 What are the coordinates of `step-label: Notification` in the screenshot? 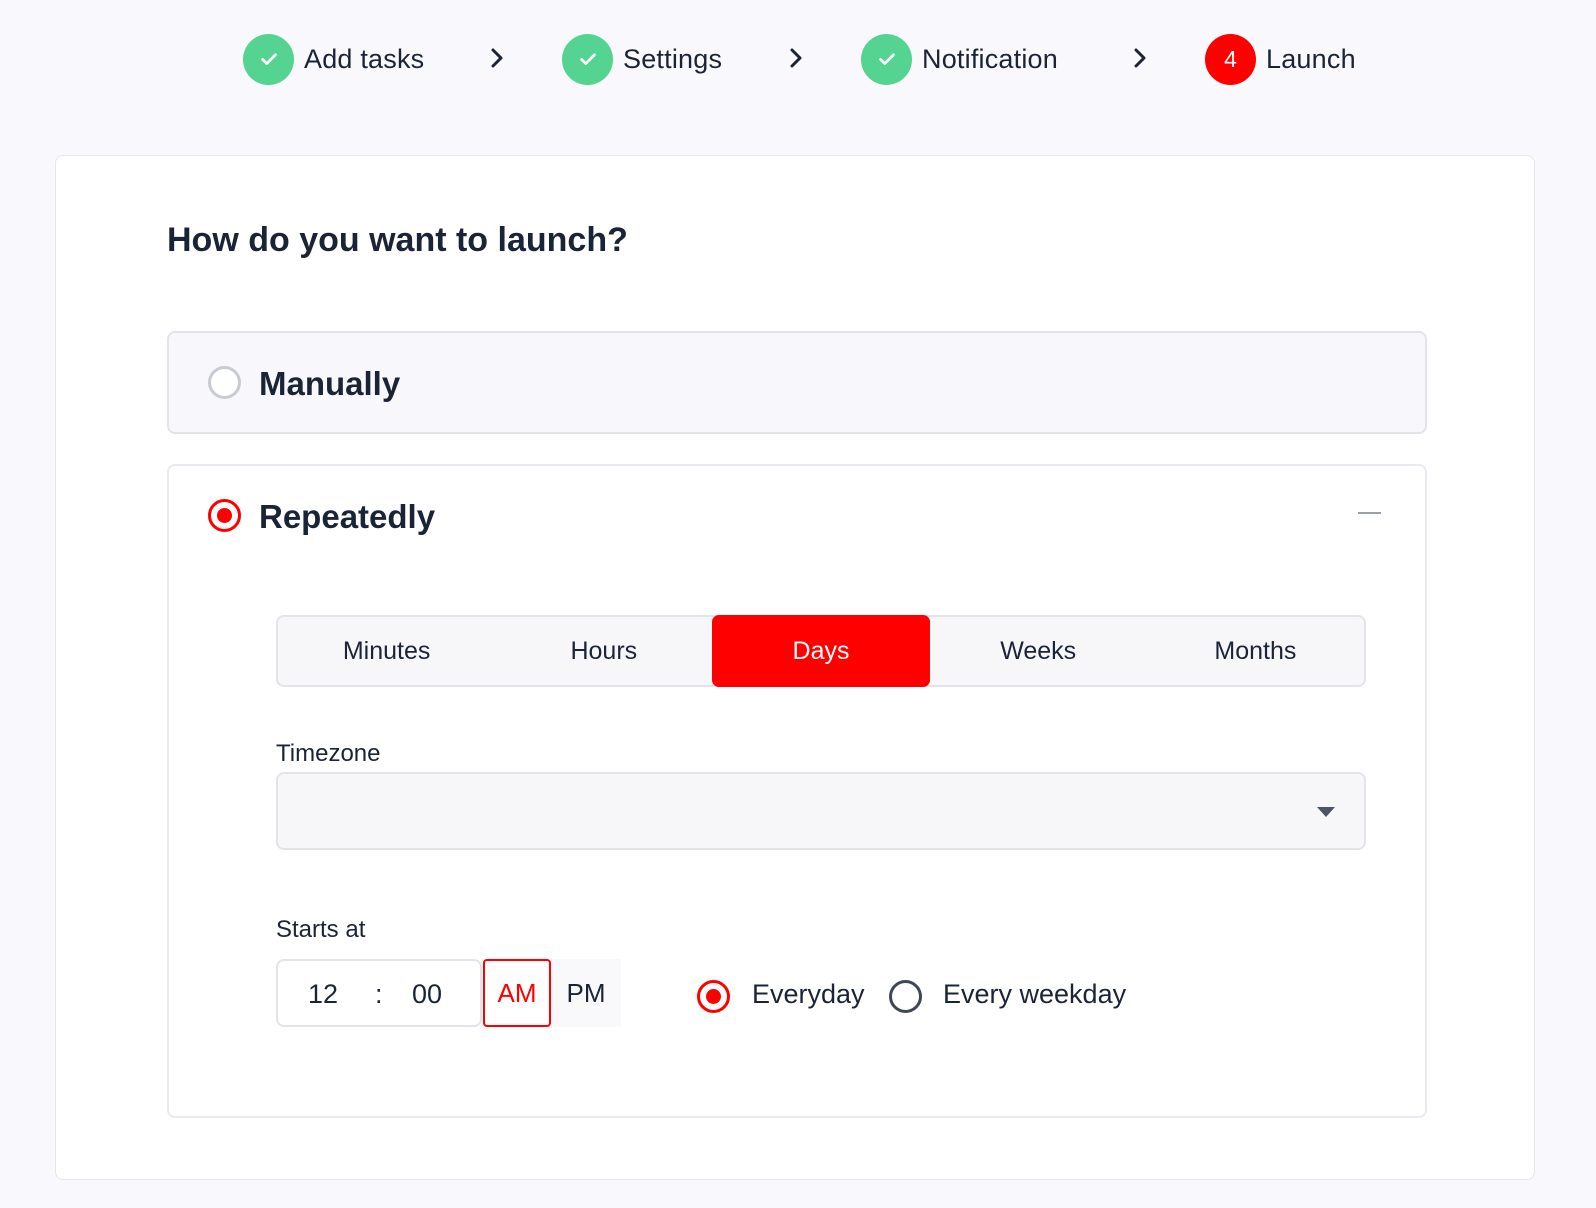 It's located at (990, 58).